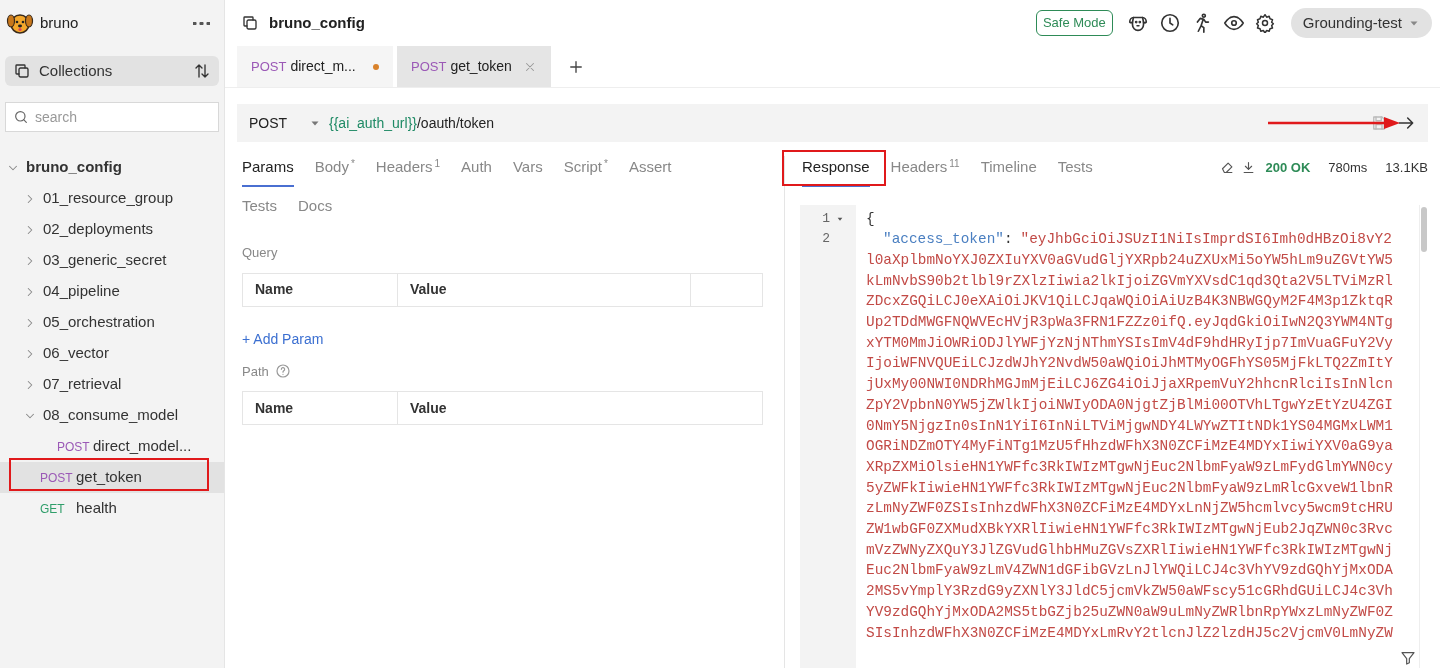 The image size is (1440, 668). I want to click on folder-item: 08_consume_model, so click(112, 415).